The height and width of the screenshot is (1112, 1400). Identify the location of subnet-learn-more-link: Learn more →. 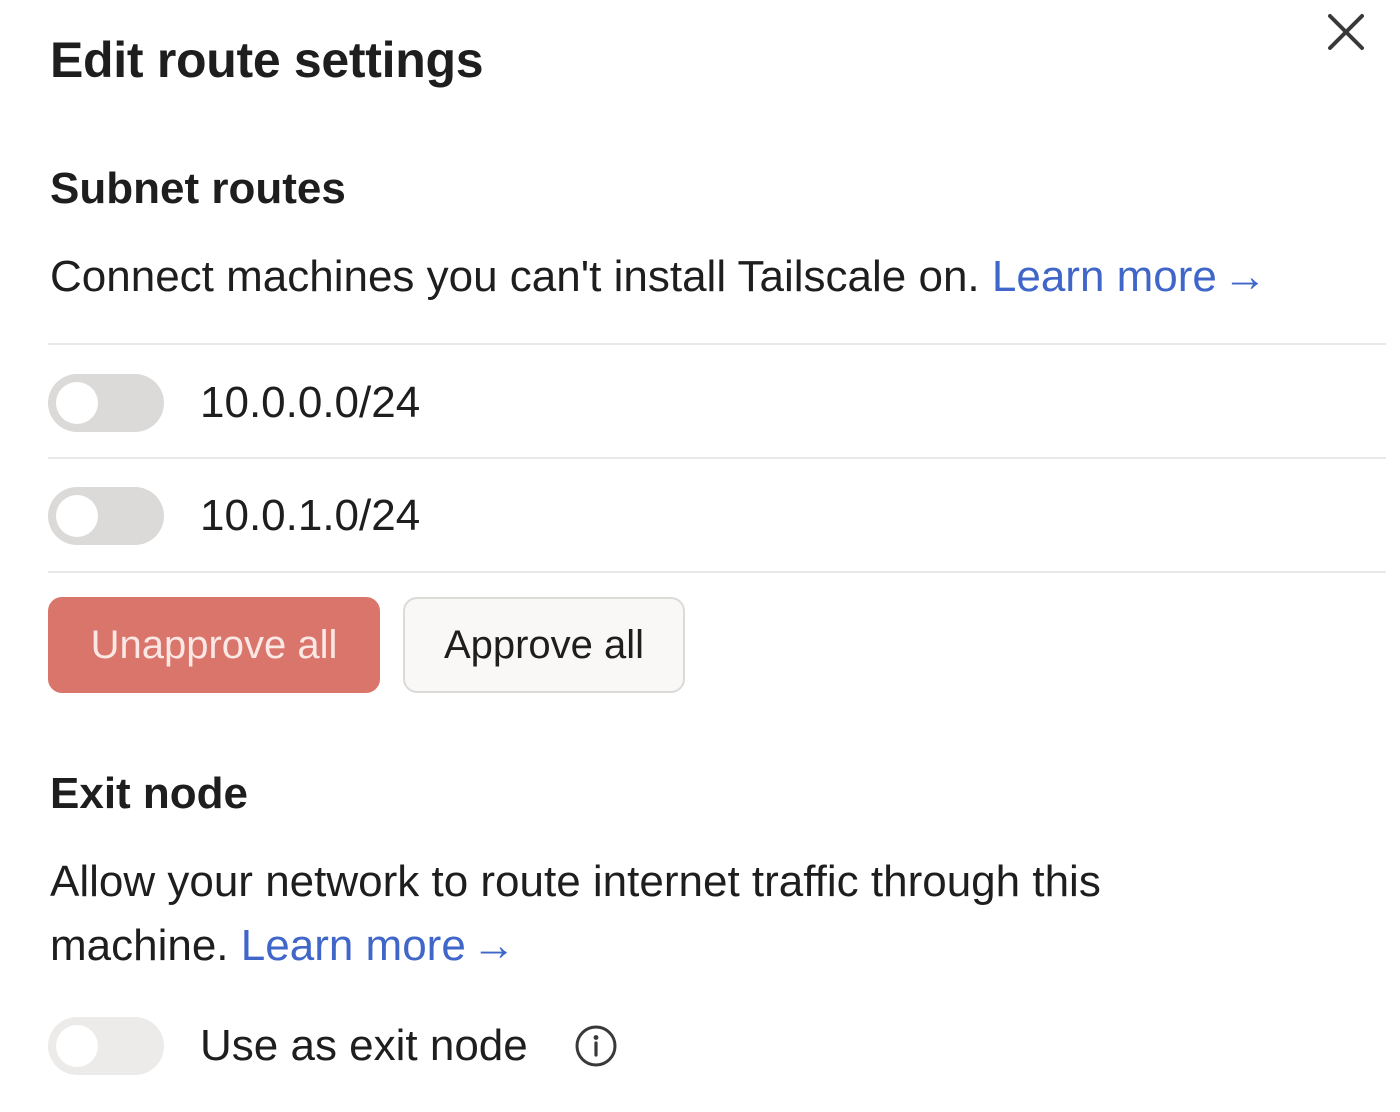
(1129, 276).